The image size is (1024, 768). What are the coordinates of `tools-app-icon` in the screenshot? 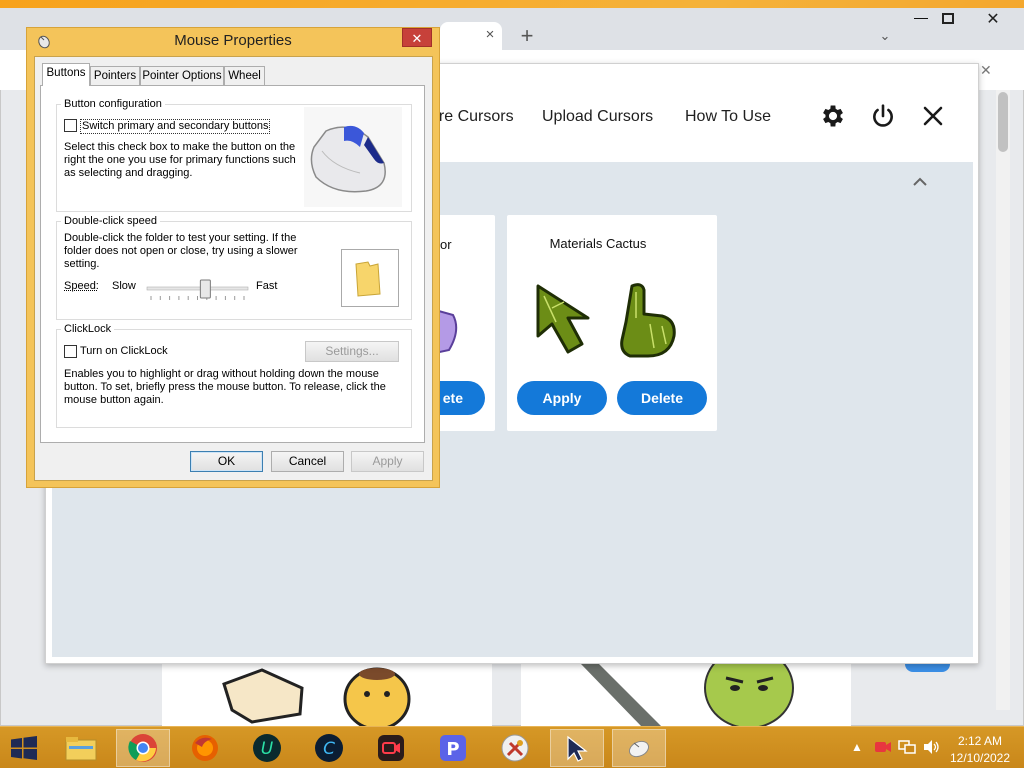 It's located at (515, 748).